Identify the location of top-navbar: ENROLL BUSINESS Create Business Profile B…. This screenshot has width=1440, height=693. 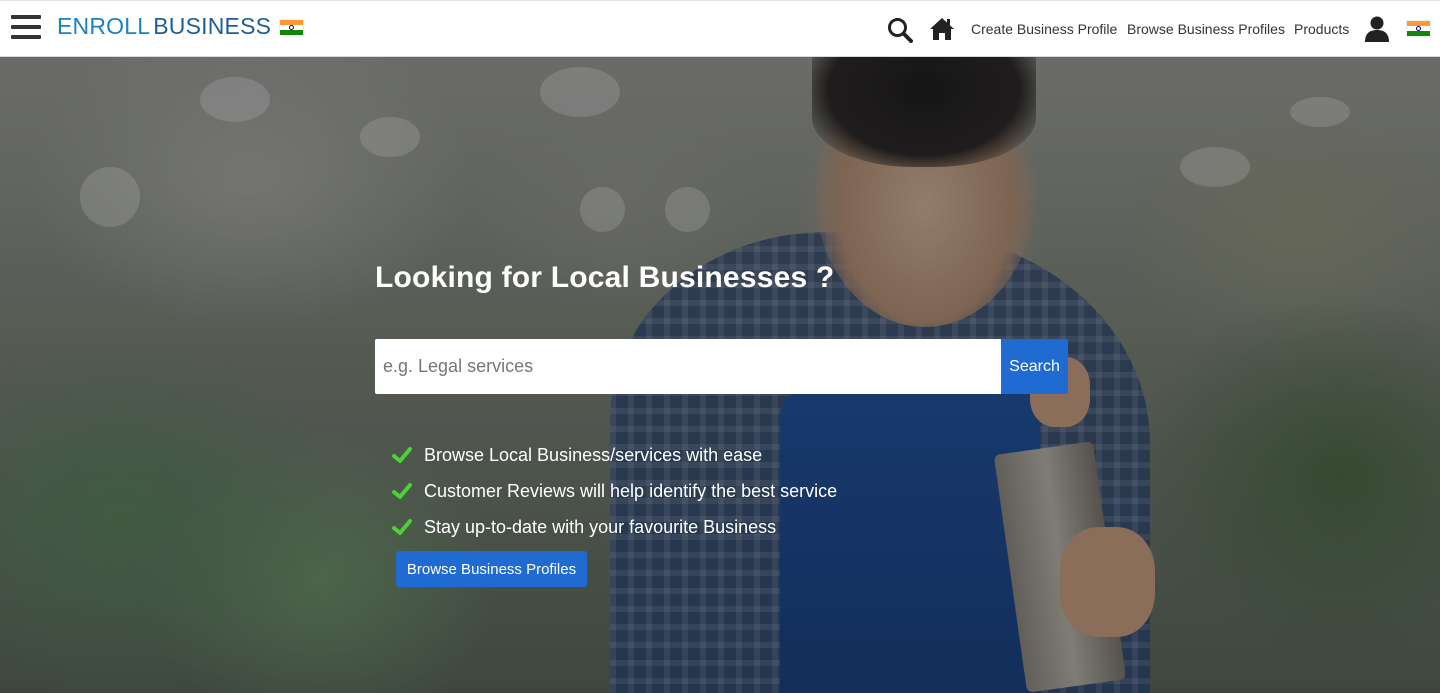
(720, 28).